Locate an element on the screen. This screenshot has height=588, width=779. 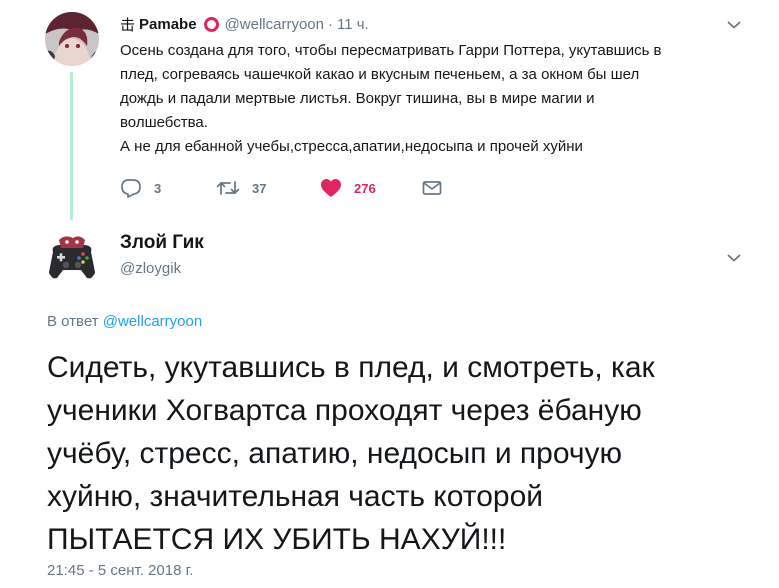
tweet-timestamp: 21:45 - 5 сент. 2018 г. is located at coordinates (120, 570).